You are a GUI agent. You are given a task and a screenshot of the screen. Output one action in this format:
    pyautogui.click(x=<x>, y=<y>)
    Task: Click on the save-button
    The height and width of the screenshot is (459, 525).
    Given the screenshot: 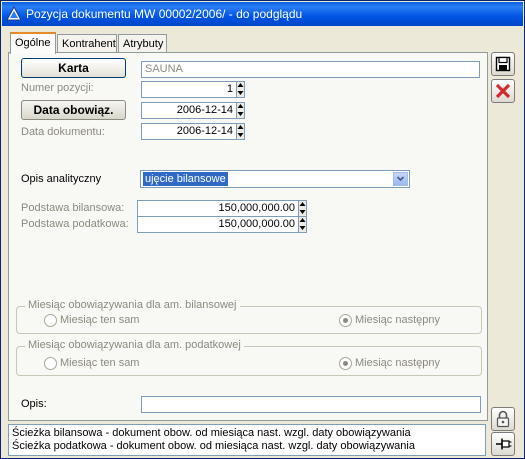 What is the action you would take?
    pyautogui.click(x=503, y=64)
    